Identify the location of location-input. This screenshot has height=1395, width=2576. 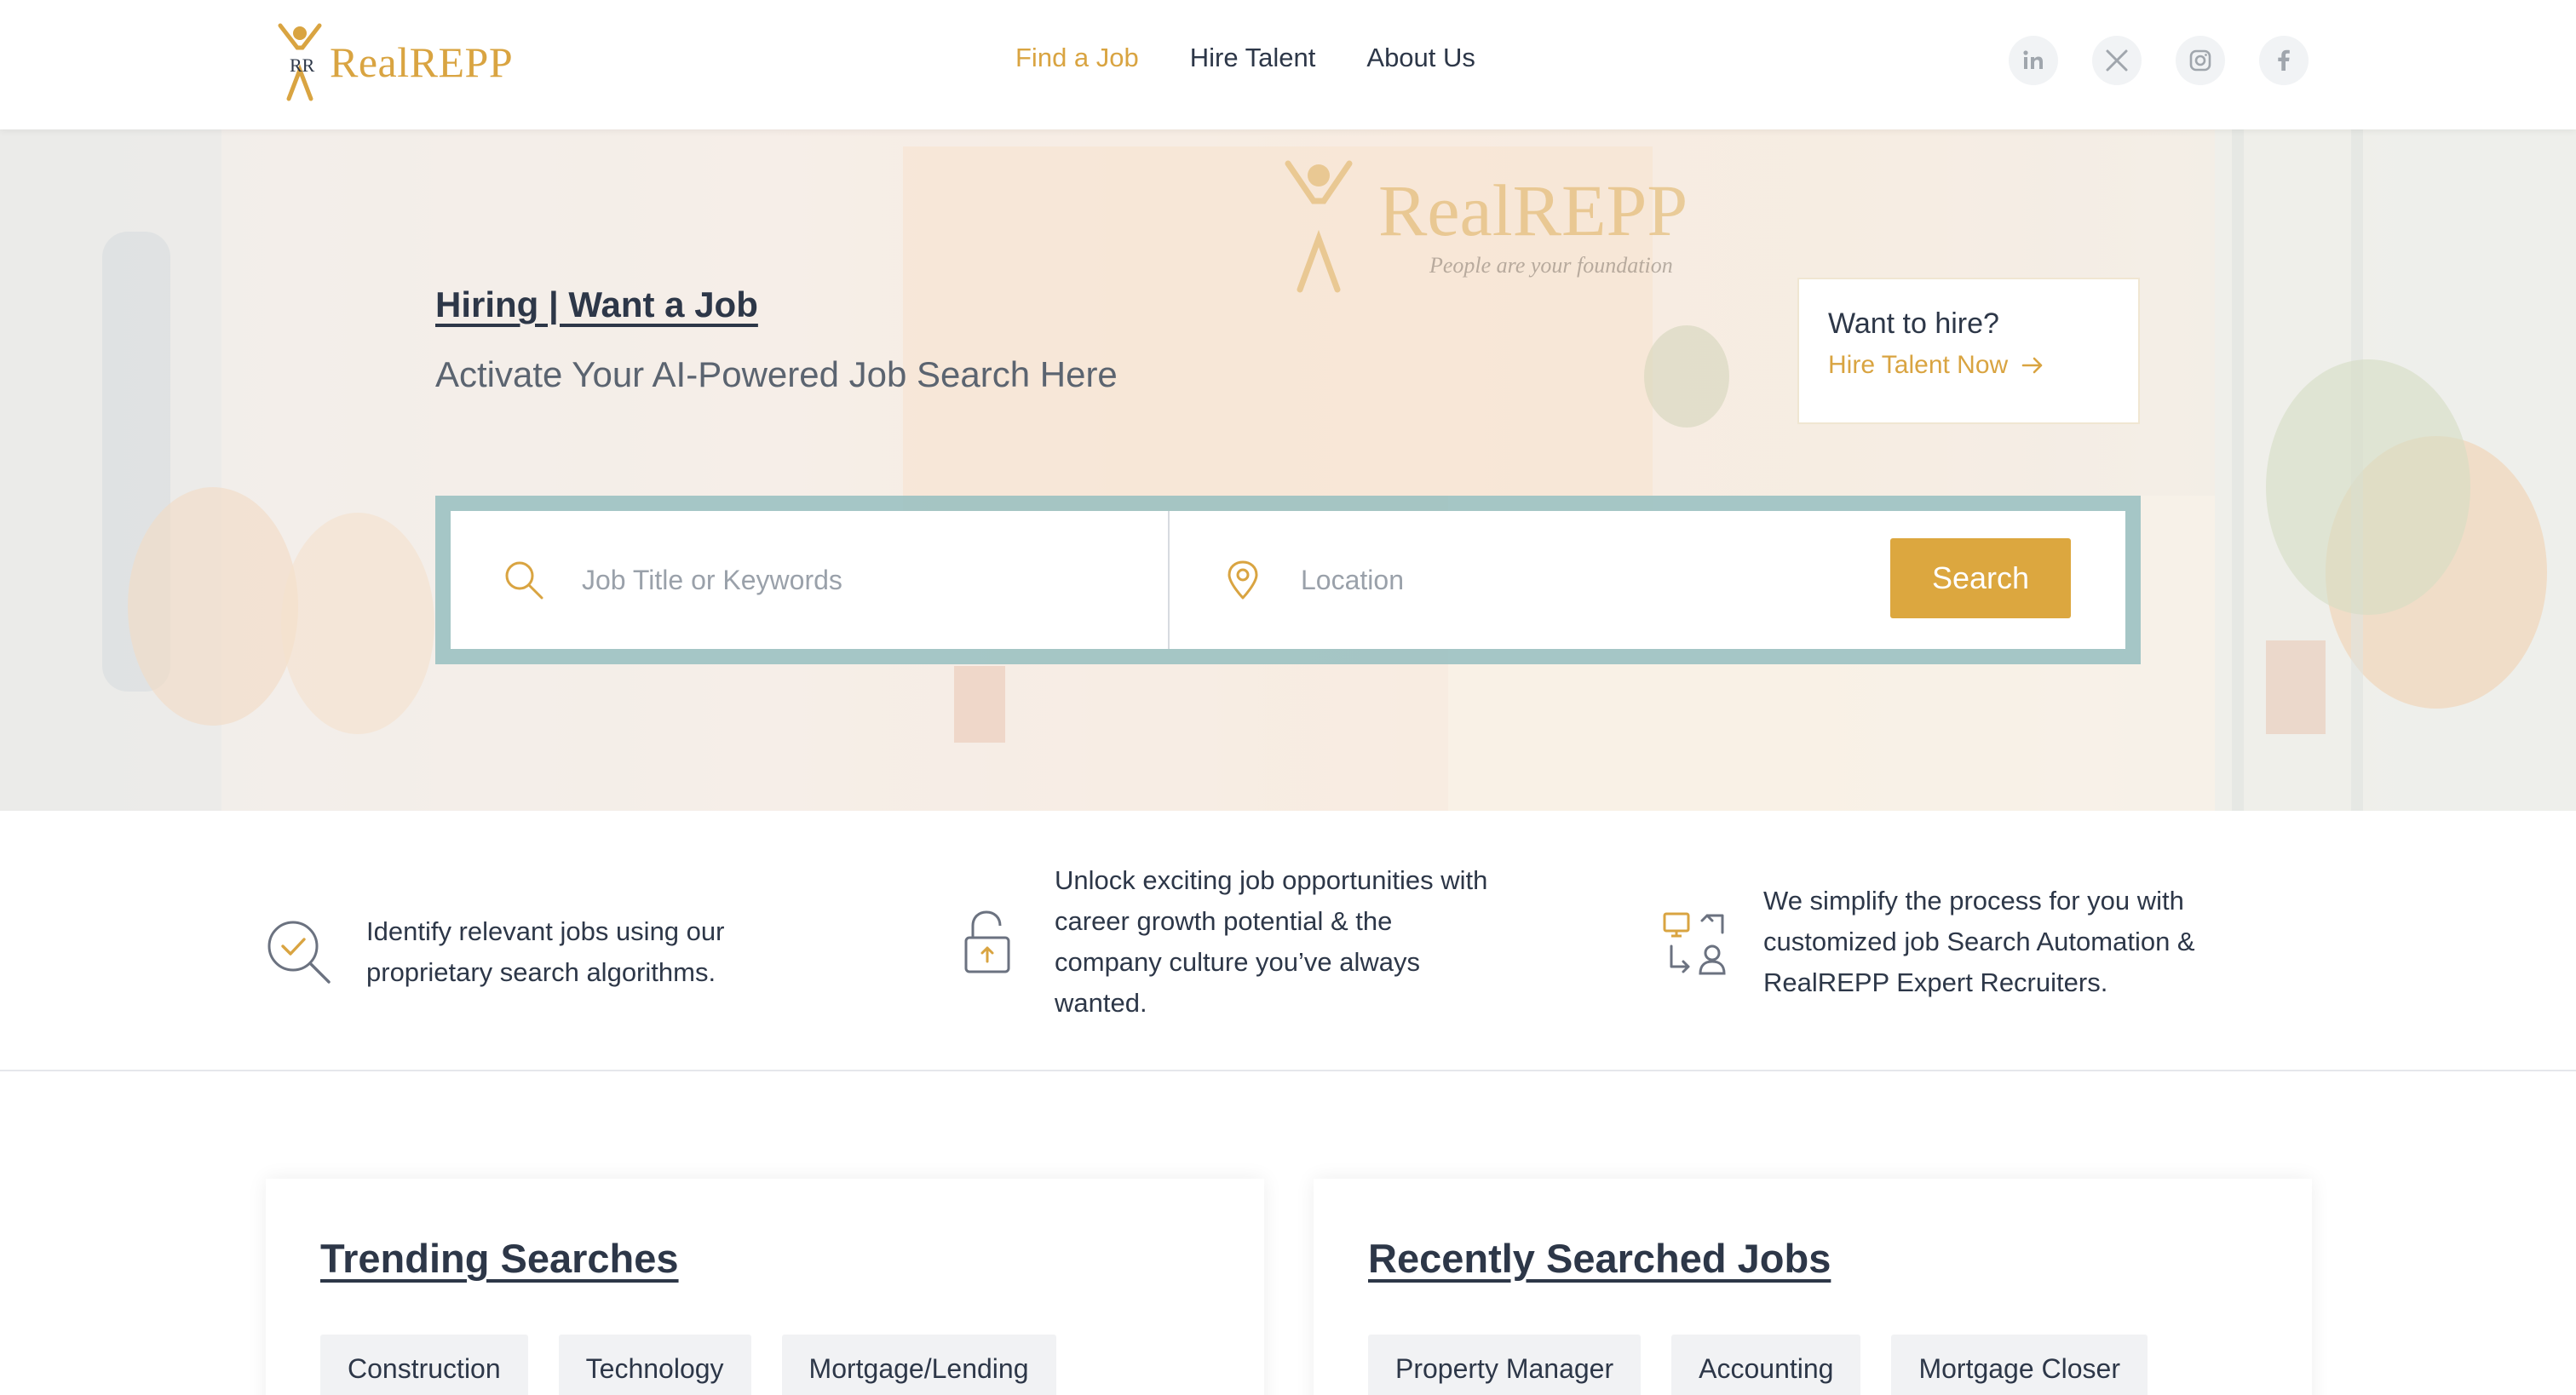
(1522, 580).